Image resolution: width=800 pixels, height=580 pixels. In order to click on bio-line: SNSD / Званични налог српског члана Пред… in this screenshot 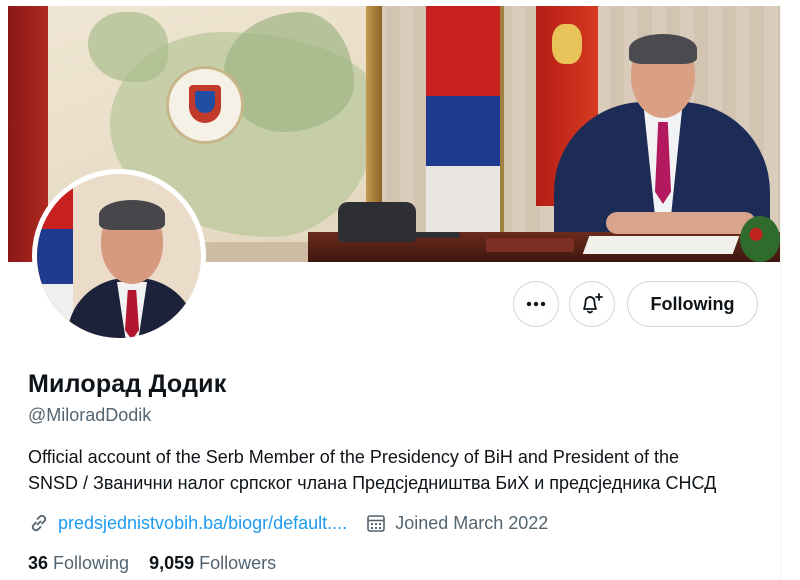, I will do `click(372, 483)`.